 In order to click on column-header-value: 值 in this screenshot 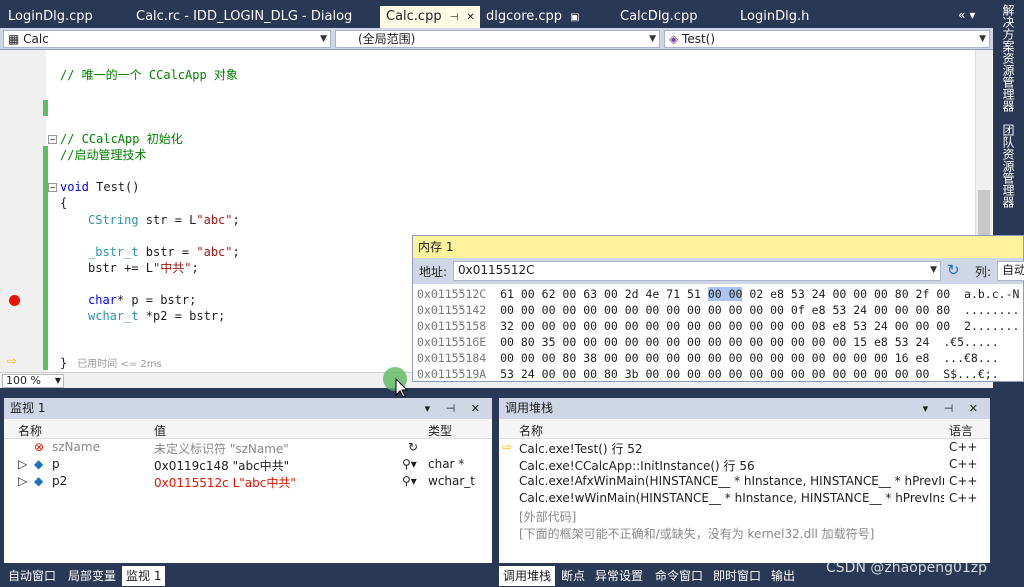, I will do `click(160, 430)`.